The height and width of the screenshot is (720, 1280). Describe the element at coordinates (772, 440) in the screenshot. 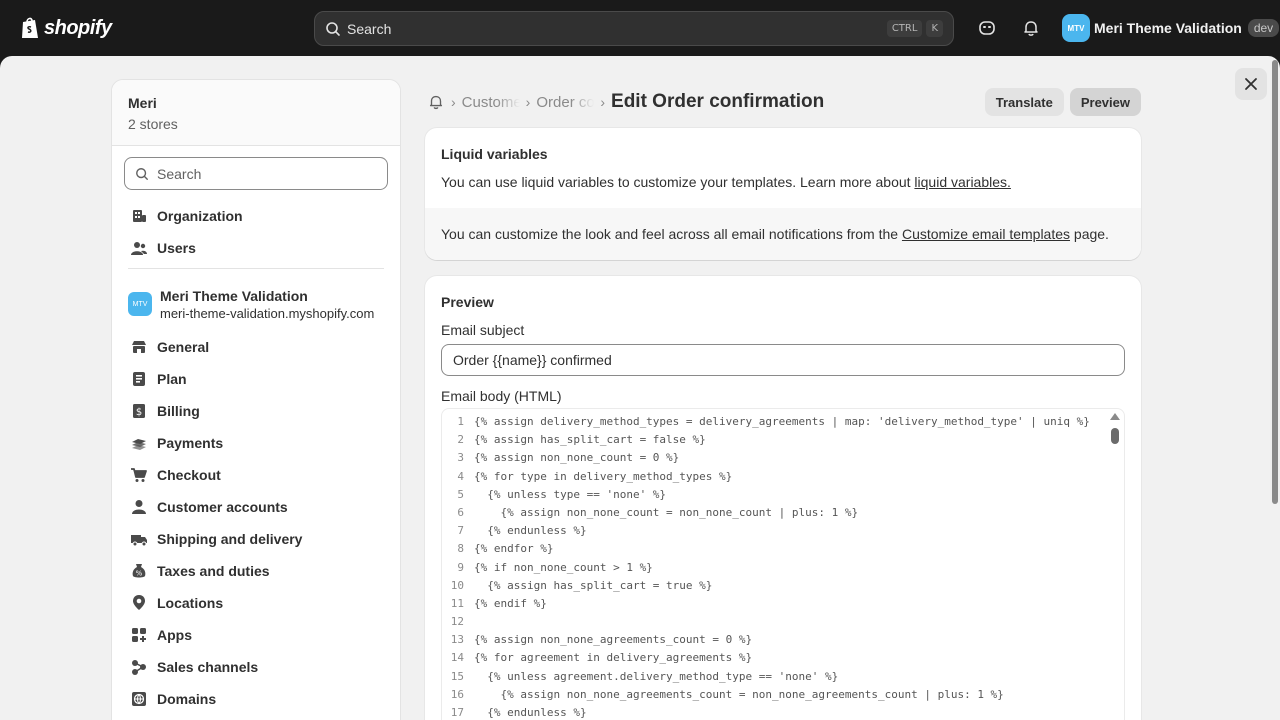

I see `code-line: 2 {% assign has_split_cart = false %}` at that location.